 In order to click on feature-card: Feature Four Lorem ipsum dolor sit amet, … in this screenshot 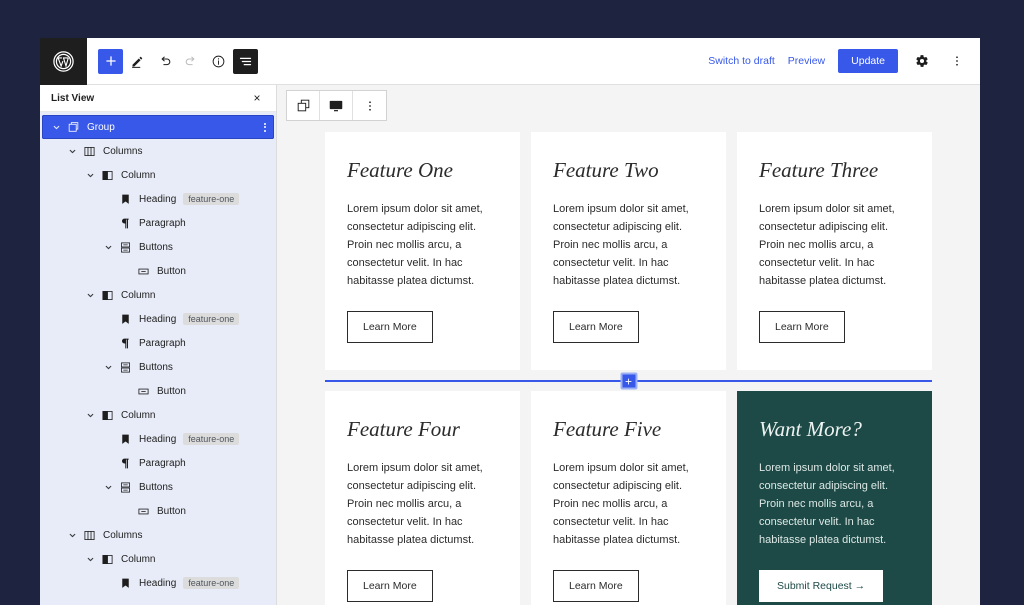, I will do `click(422, 498)`.